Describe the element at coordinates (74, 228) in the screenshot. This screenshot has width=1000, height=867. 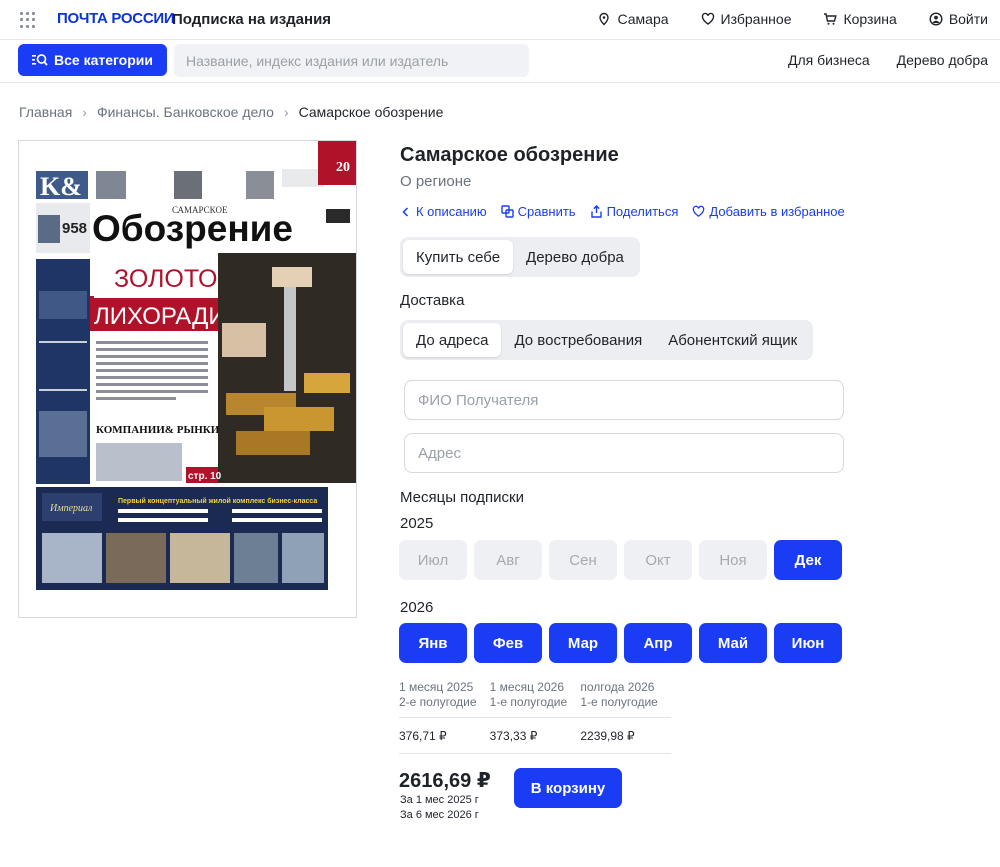
I see `cover-number: 958` at that location.